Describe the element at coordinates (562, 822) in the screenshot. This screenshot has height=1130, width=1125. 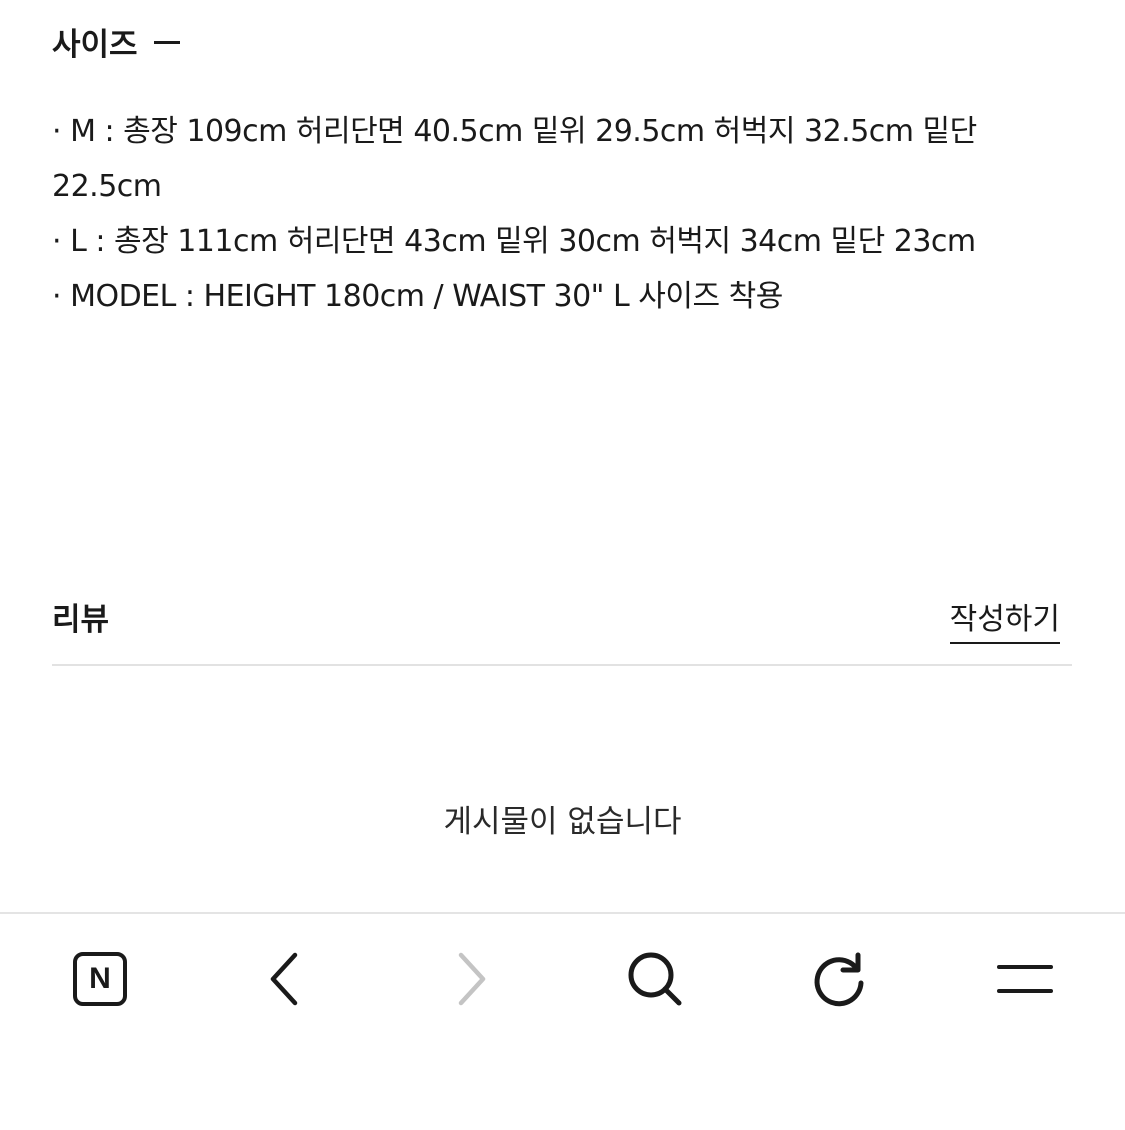
I see `empty-review-message: 게시물이 없습니다` at that location.